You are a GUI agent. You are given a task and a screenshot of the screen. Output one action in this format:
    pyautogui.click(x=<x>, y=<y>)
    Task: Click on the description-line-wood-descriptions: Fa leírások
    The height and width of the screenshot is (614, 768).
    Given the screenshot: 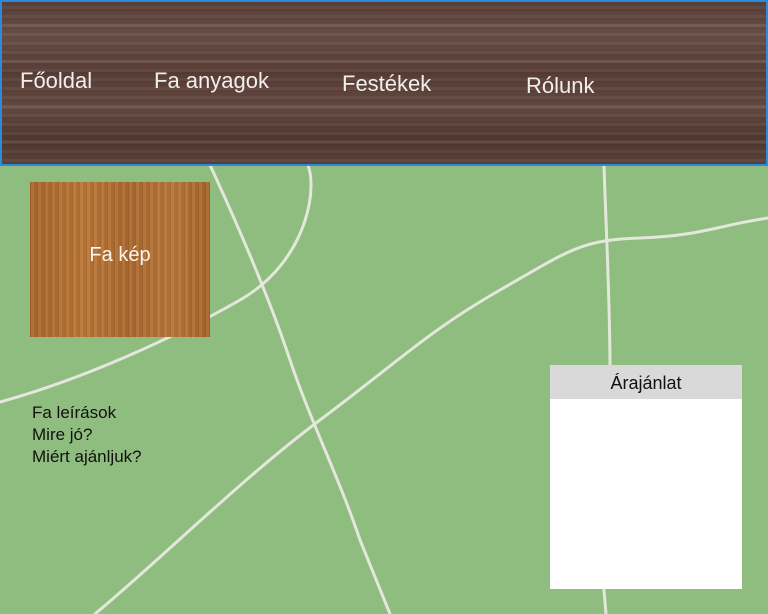 What is the action you would take?
    pyautogui.click(x=74, y=412)
    